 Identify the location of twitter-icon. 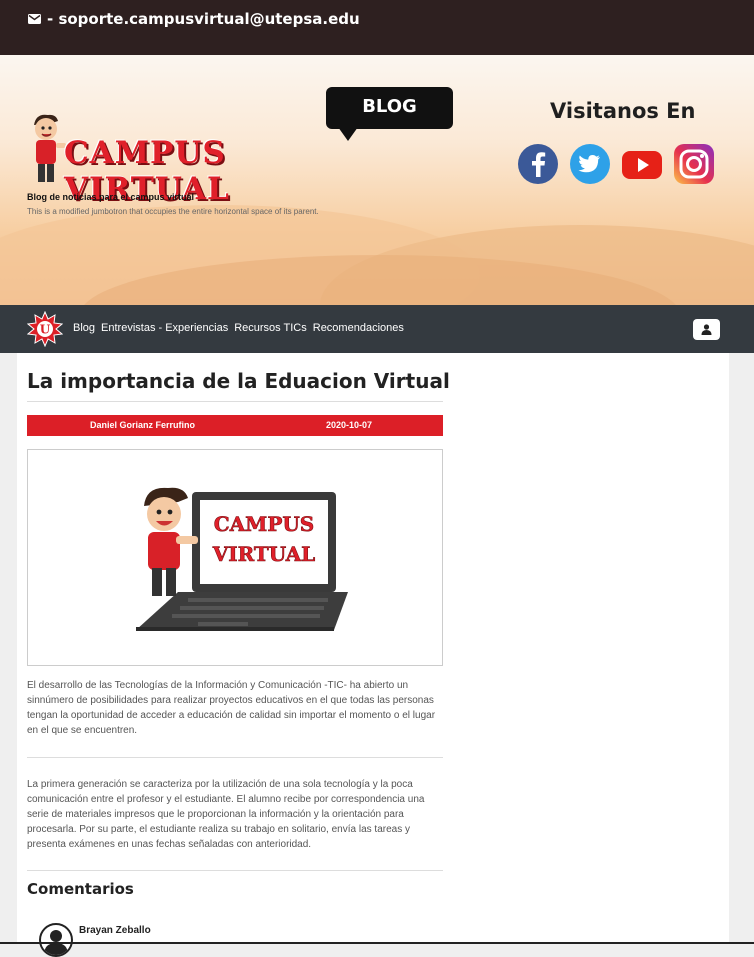
(590, 164).